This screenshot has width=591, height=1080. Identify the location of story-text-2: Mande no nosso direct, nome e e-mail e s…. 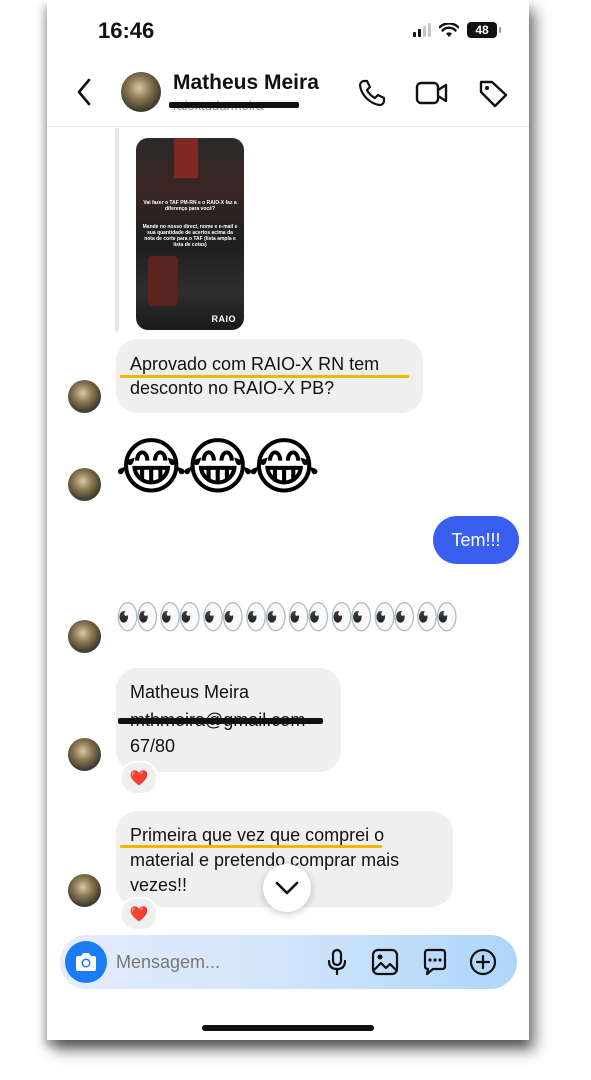
(190, 236).